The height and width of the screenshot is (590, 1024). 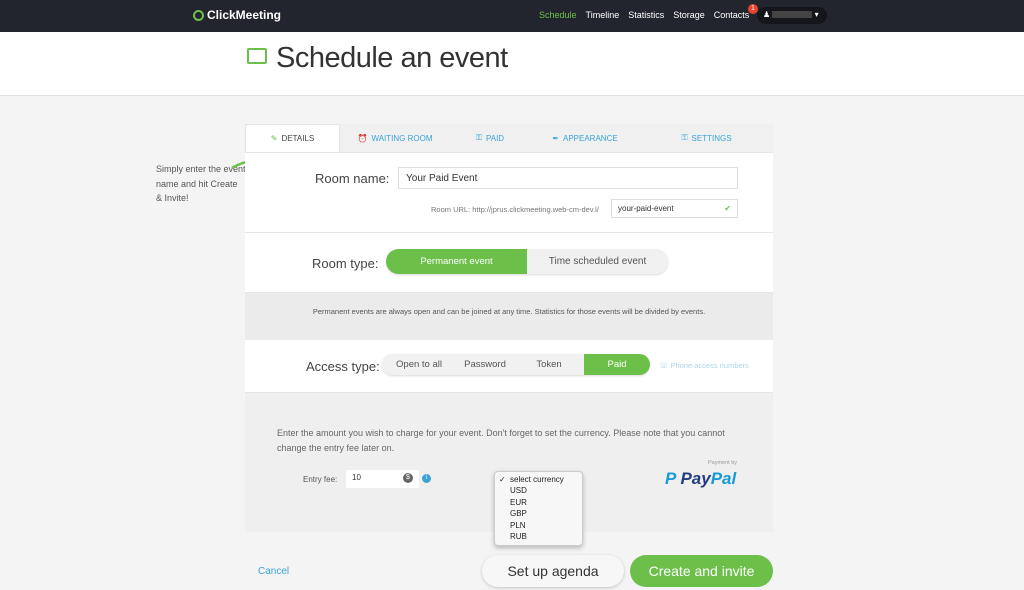 I want to click on user-icon: ♟, so click(x=767, y=14).